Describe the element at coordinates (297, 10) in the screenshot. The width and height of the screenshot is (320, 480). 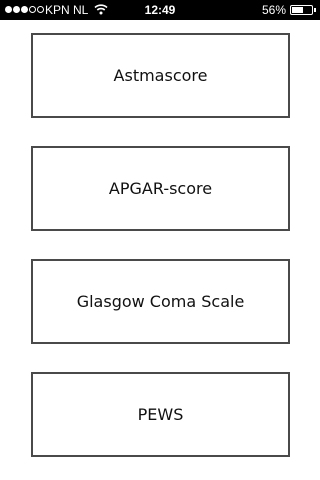
I see `battery-level-fill` at that location.